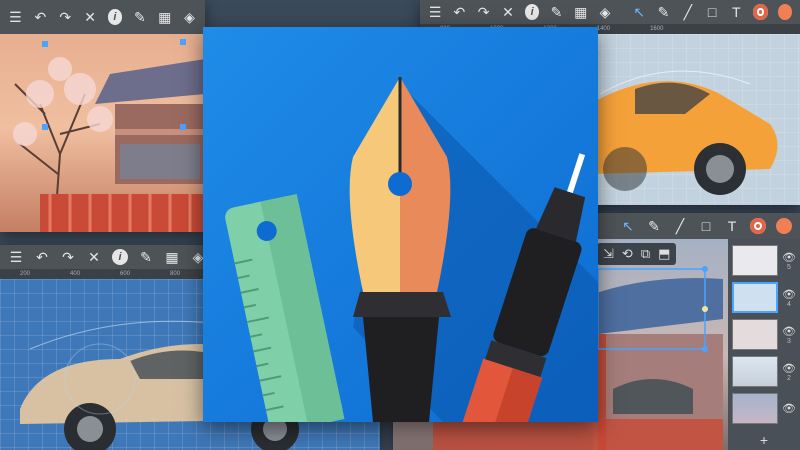  I want to click on ruler-tick: 400, so click(75, 274).